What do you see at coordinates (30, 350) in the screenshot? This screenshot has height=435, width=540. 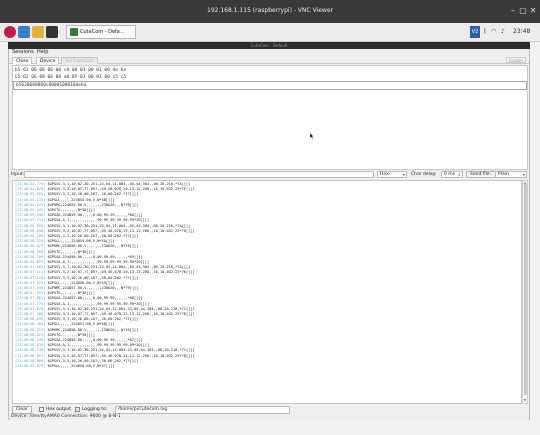 I see `log-timestamp: [23:48:58.748]` at bounding box center [30, 350].